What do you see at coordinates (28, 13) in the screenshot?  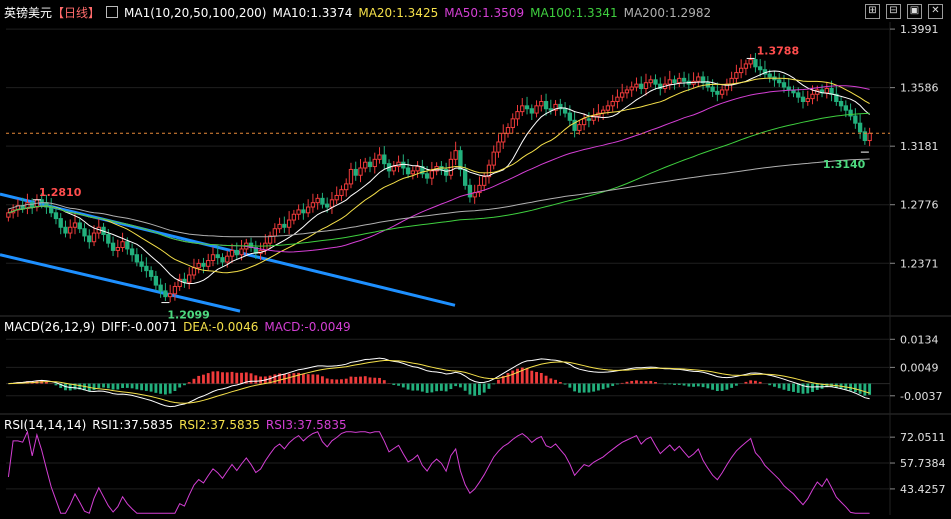 I see `symbol-label: 英镑美元` at bounding box center [28, 13].